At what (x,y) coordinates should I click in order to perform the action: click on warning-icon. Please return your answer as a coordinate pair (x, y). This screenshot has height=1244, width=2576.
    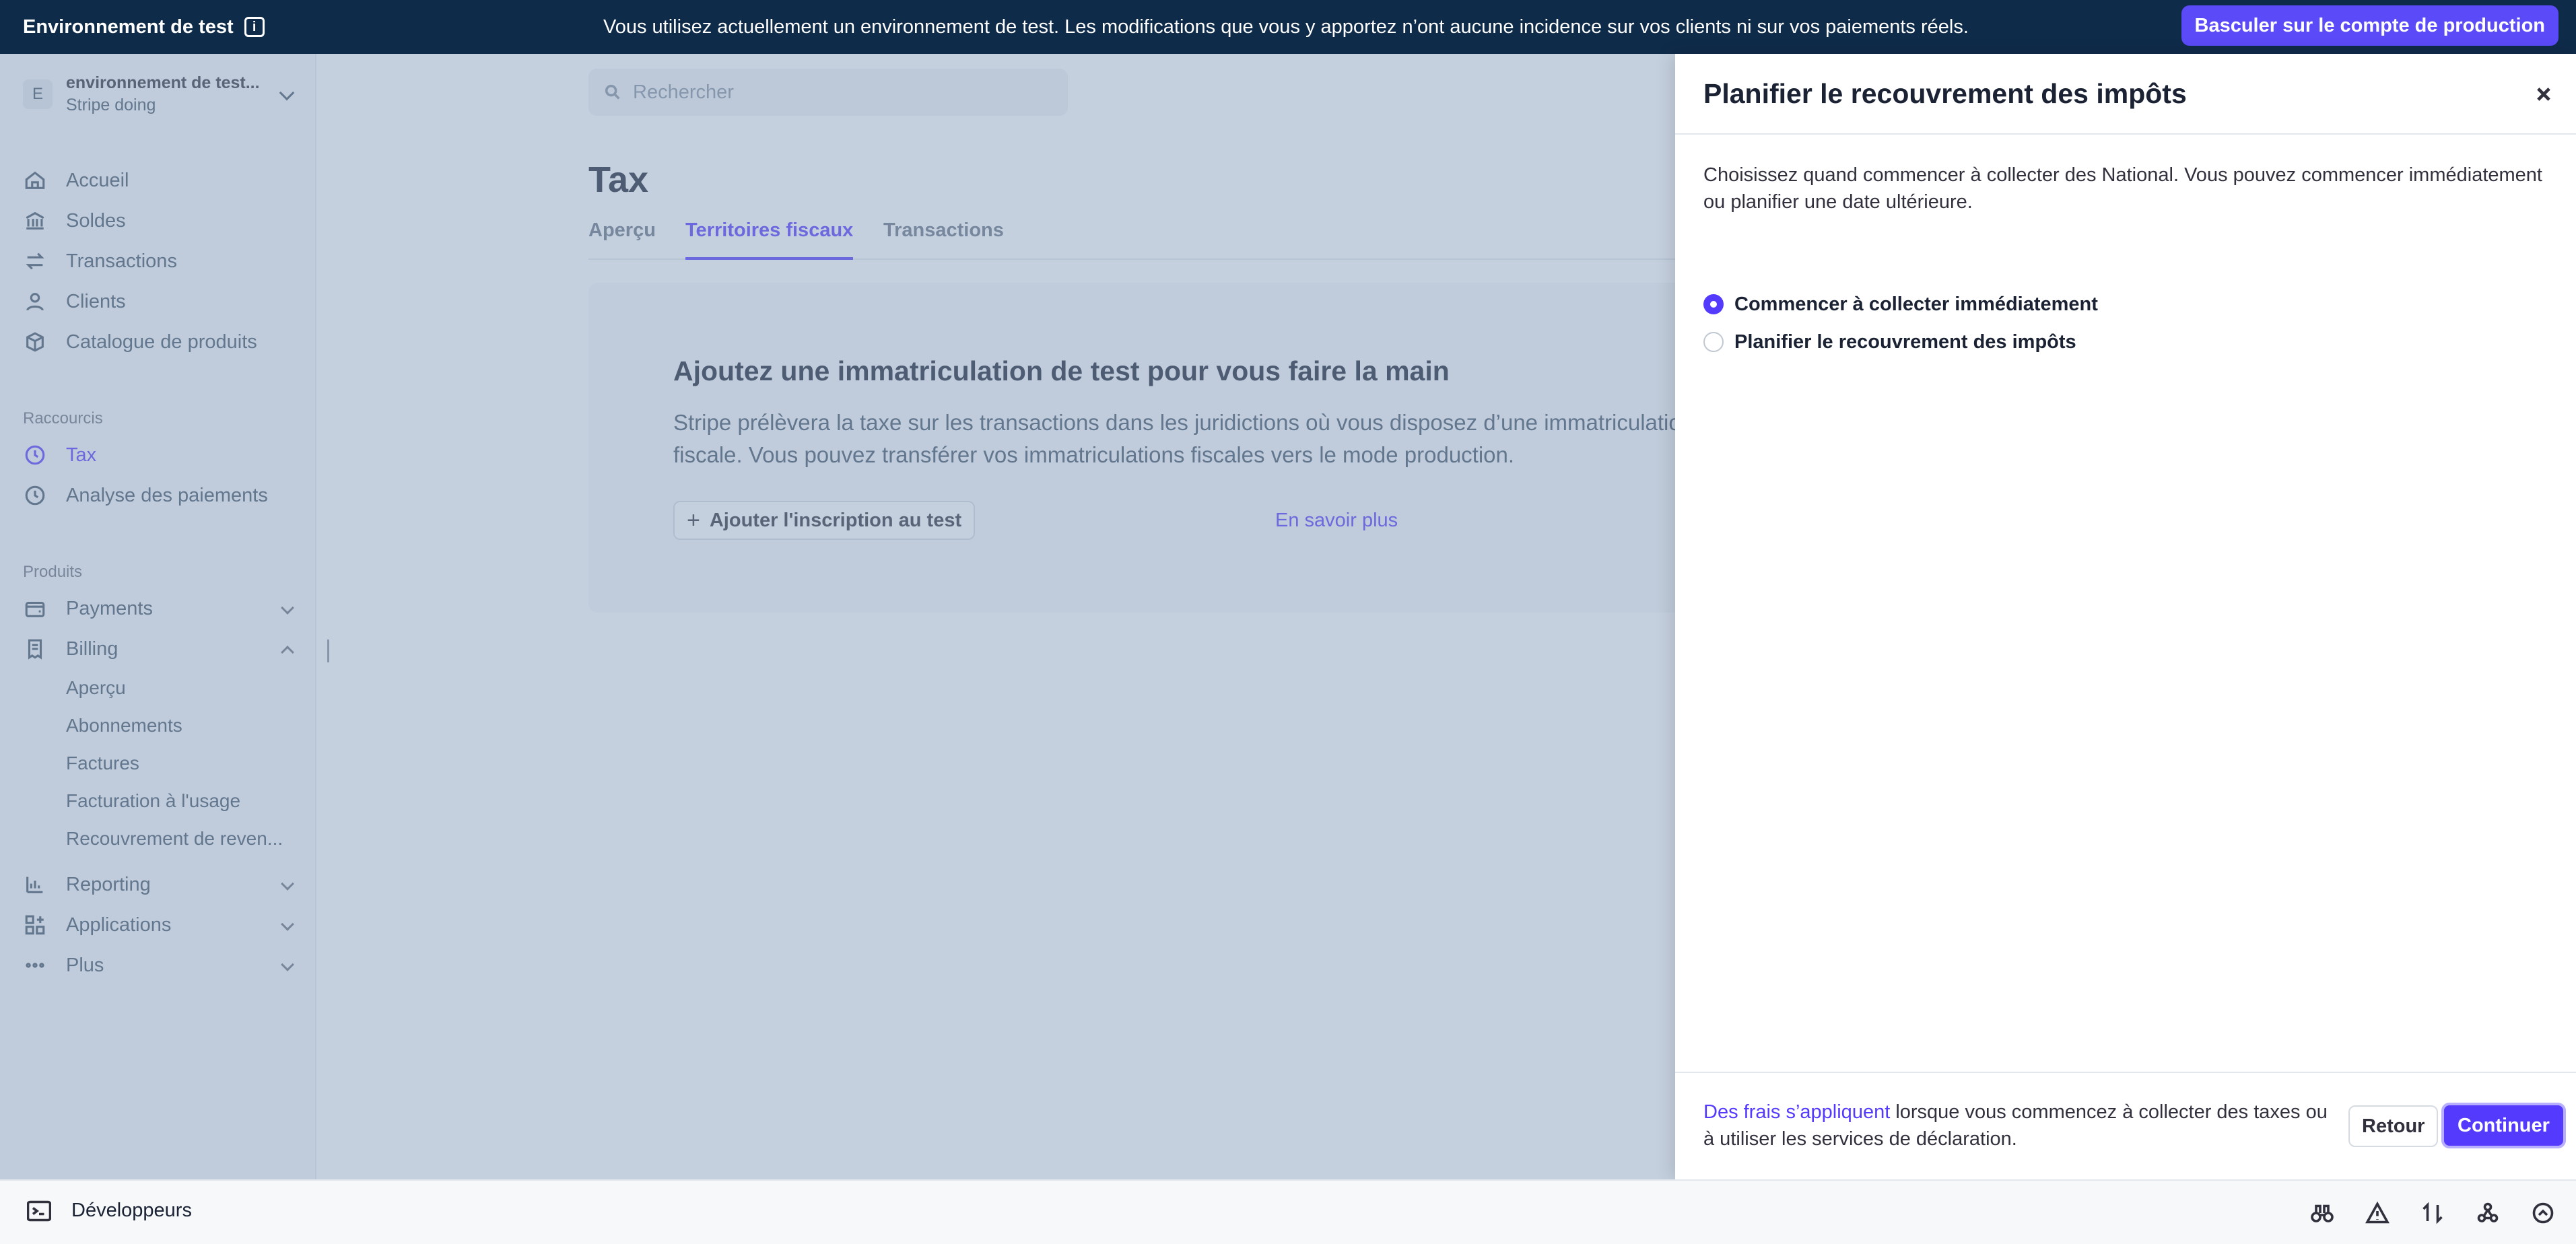
    Looking at the image, I should click on (2377, 1213).